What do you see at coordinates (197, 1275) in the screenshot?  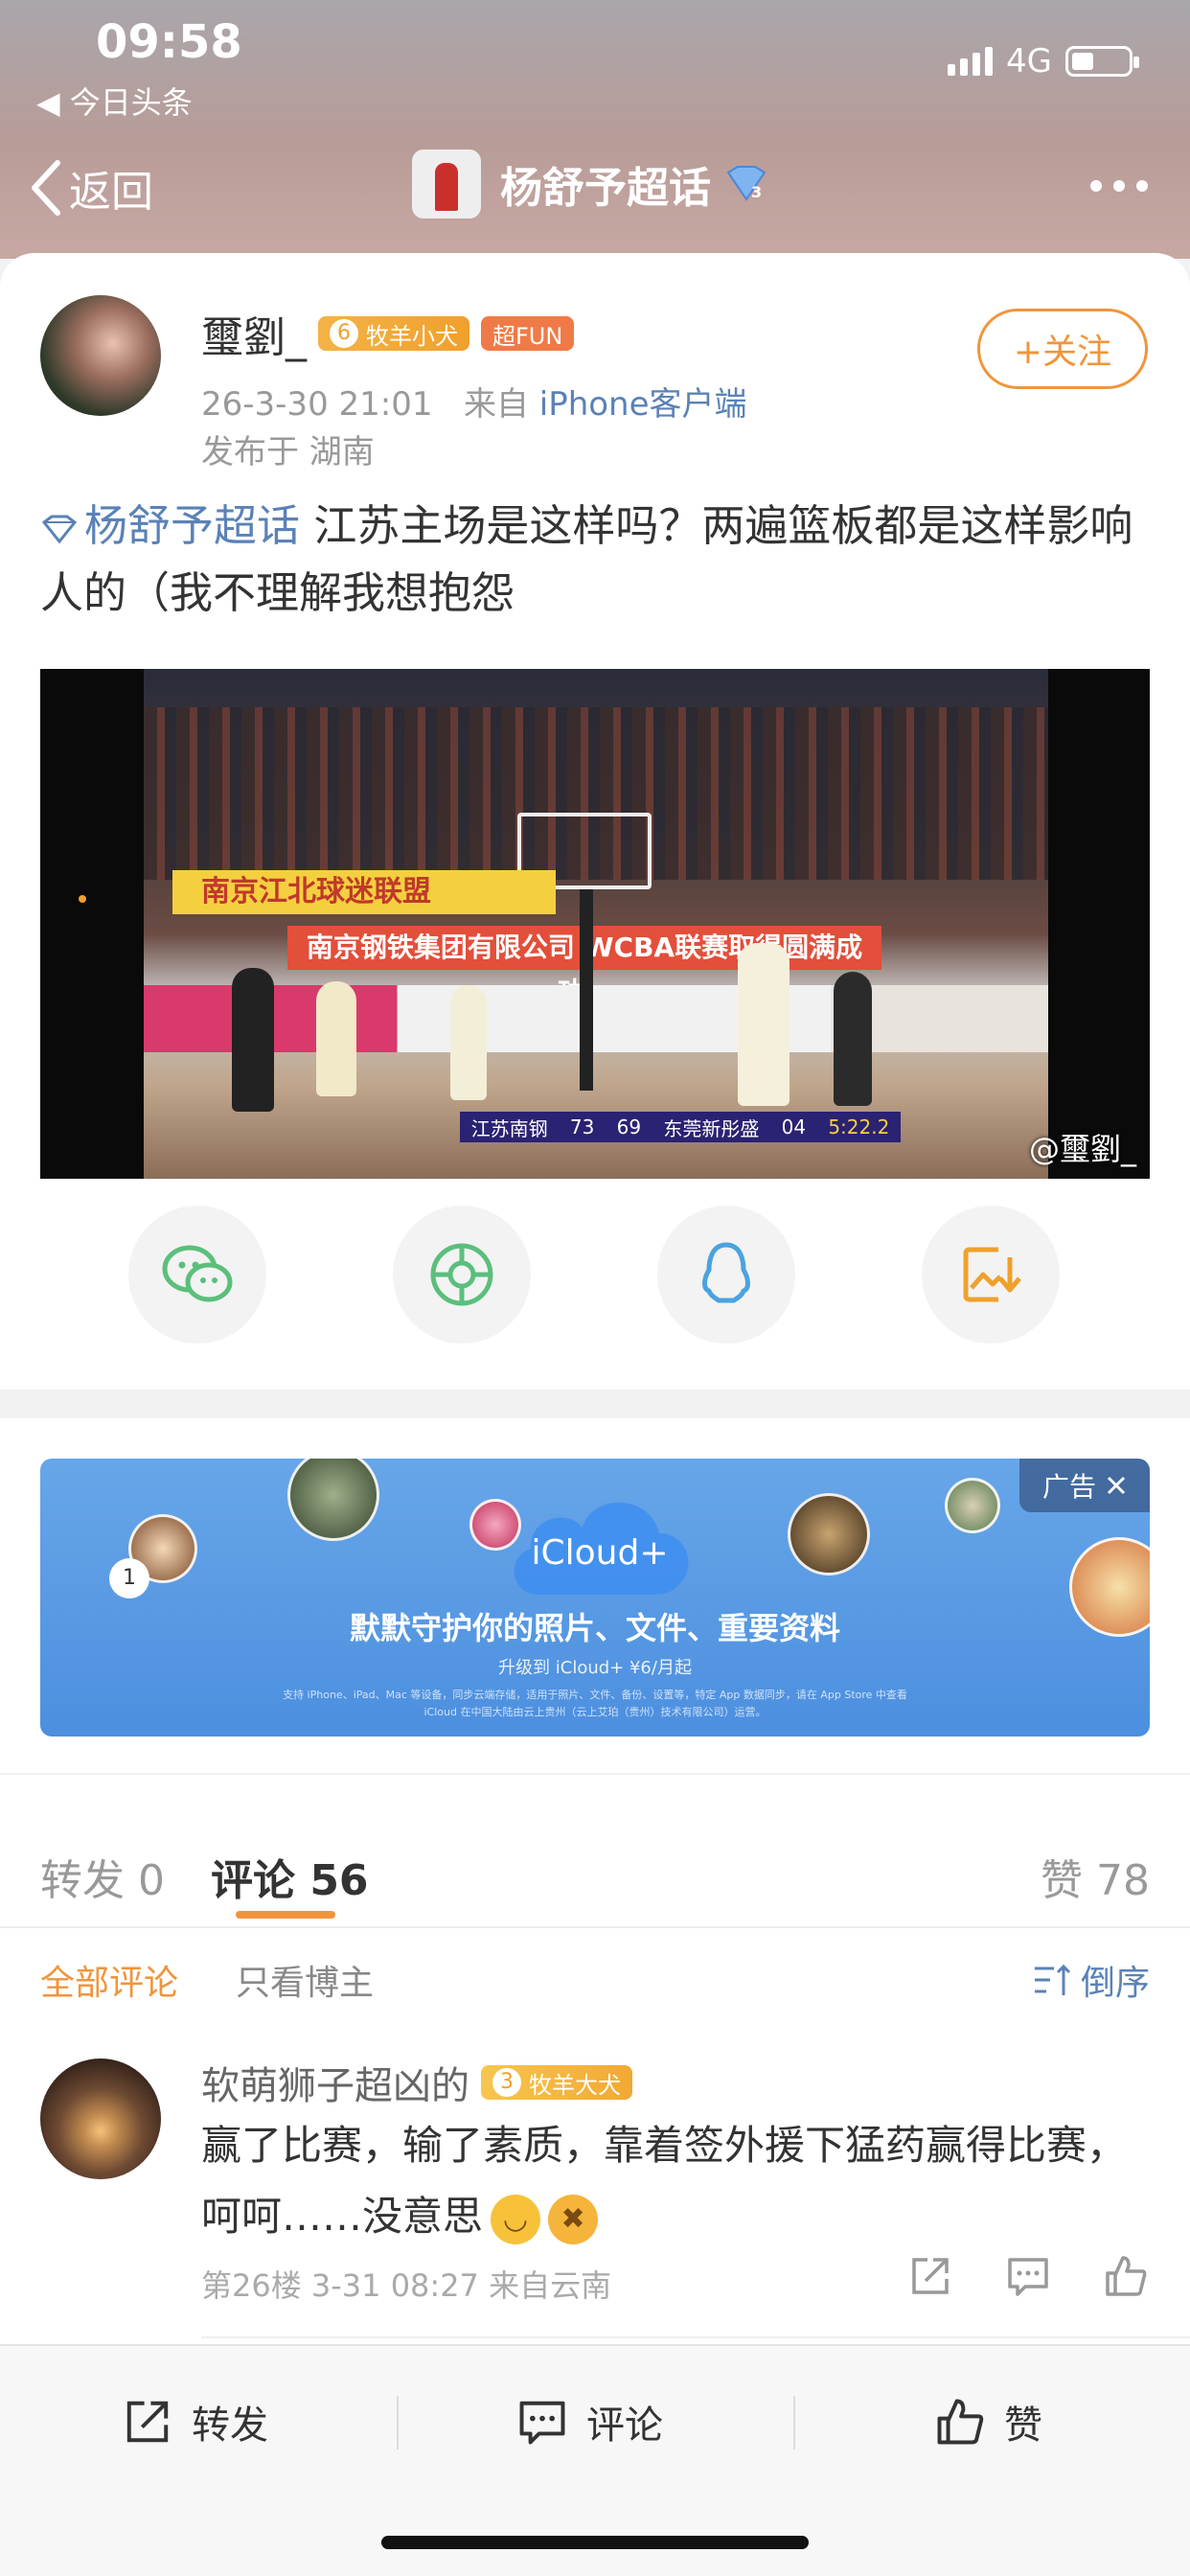 I see `share-wechat-button` at bounding box center [197, 1275].